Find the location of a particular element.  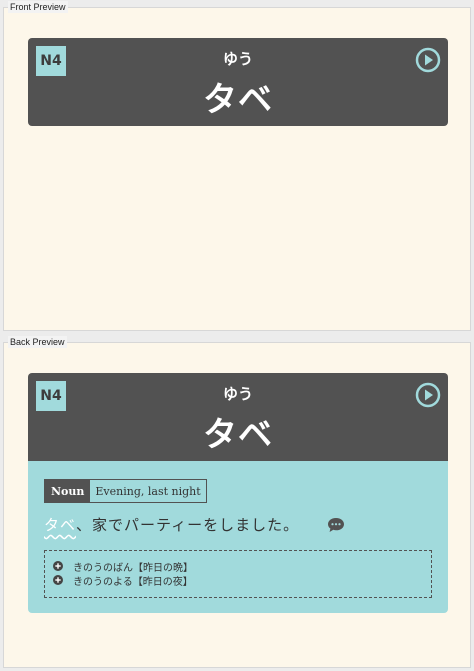

list-item: きのうのばん【昨日の晩】 is located at coordinates (242, 566).